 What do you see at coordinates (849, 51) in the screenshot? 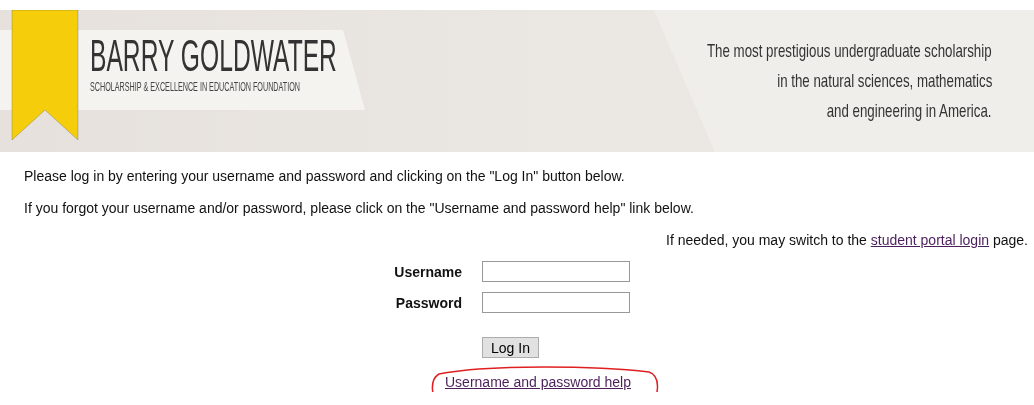
I see `tagline-text: The most prestigious undergraduate scholarship` at bounding box center [849, 51].